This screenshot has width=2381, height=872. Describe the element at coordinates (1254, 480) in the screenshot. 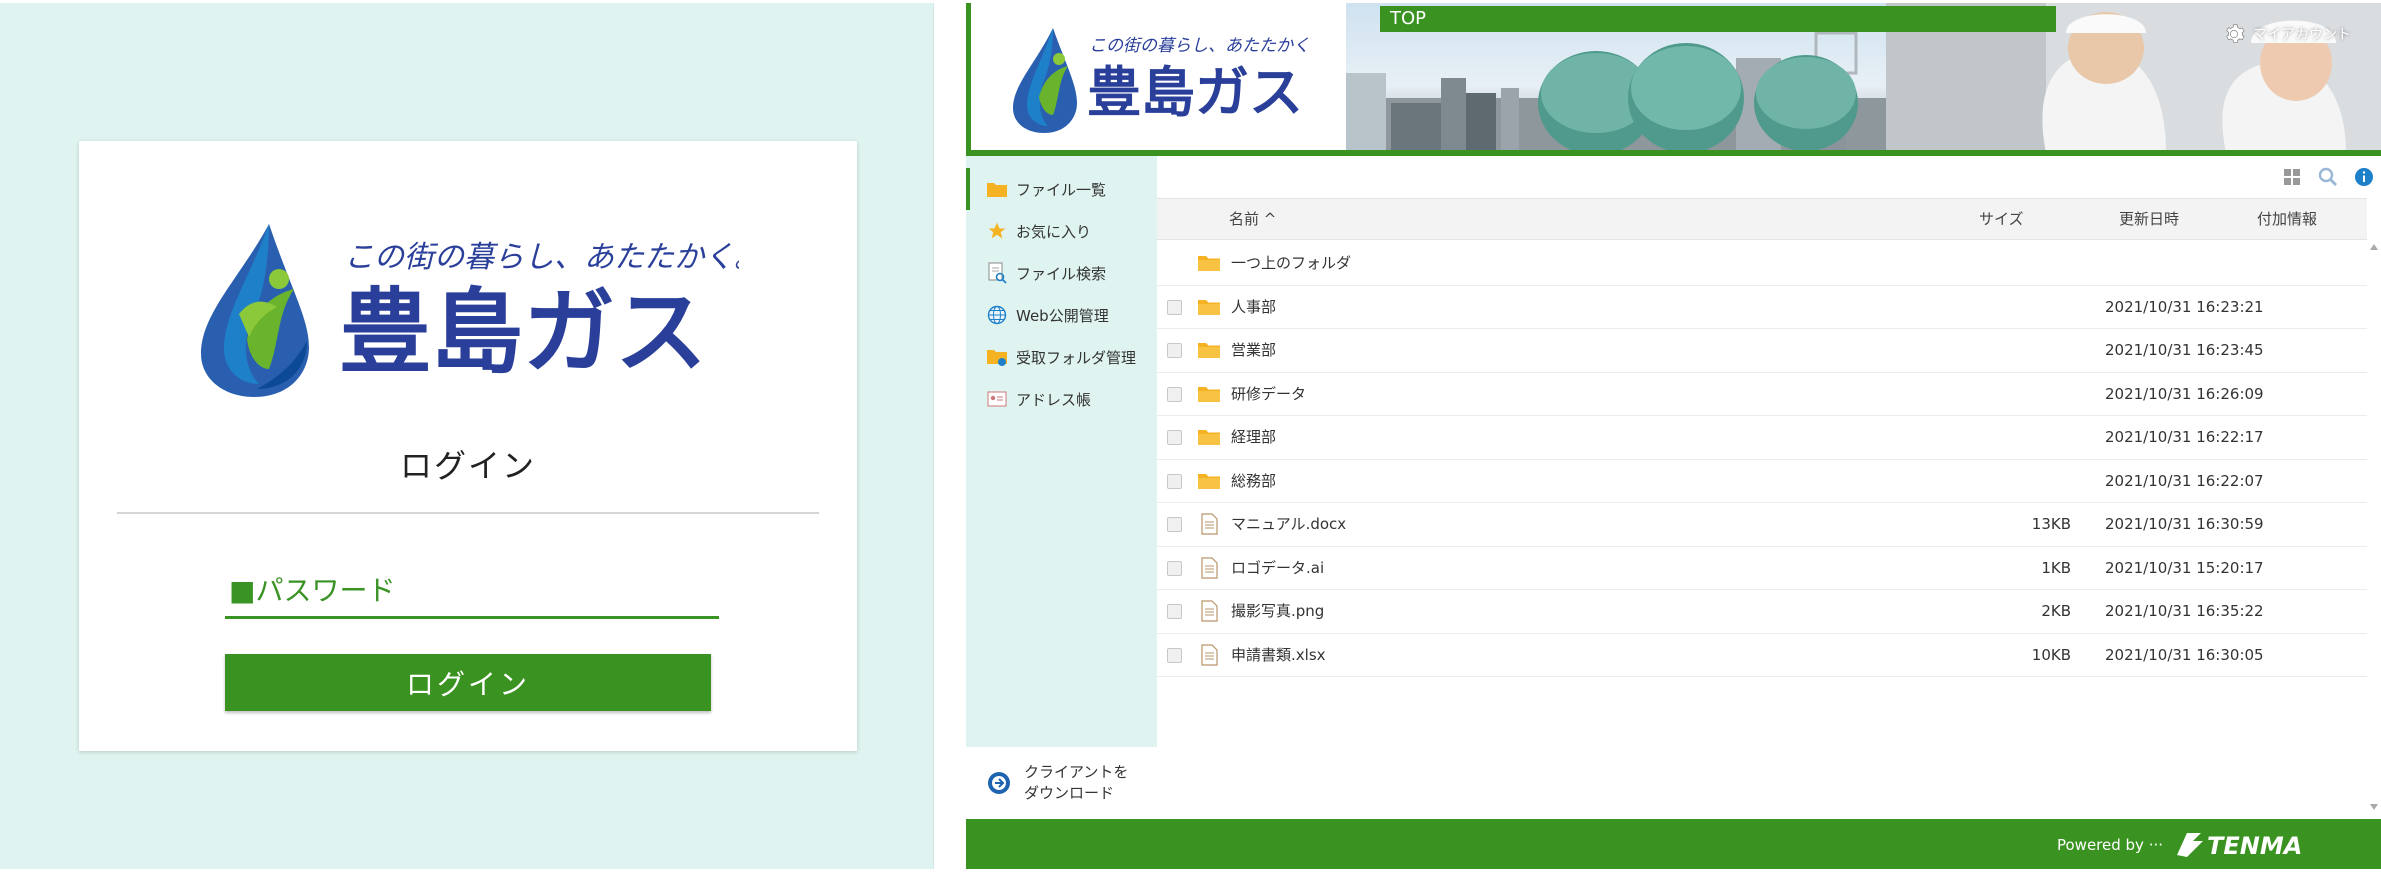

I see `file-name: 総務部` at that location.